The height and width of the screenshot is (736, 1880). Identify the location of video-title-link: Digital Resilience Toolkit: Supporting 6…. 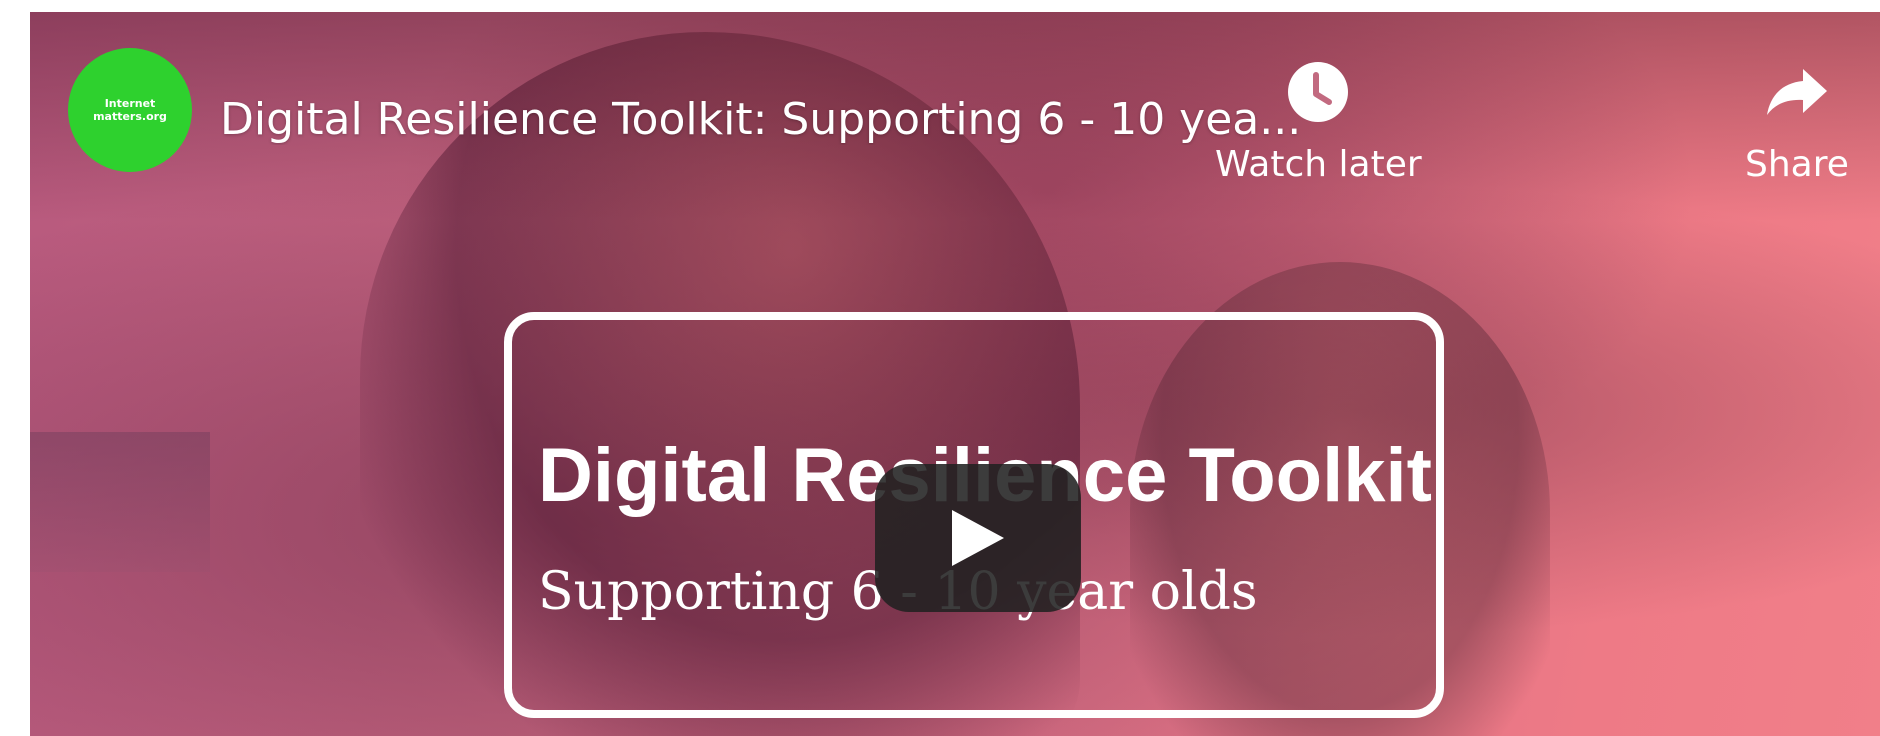
(760, 119).